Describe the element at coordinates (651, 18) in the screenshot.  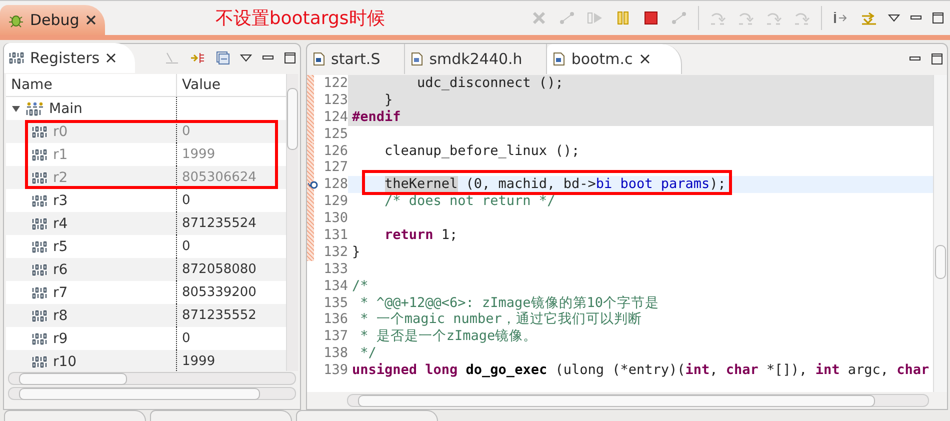
I see `stop-icon` at that location.